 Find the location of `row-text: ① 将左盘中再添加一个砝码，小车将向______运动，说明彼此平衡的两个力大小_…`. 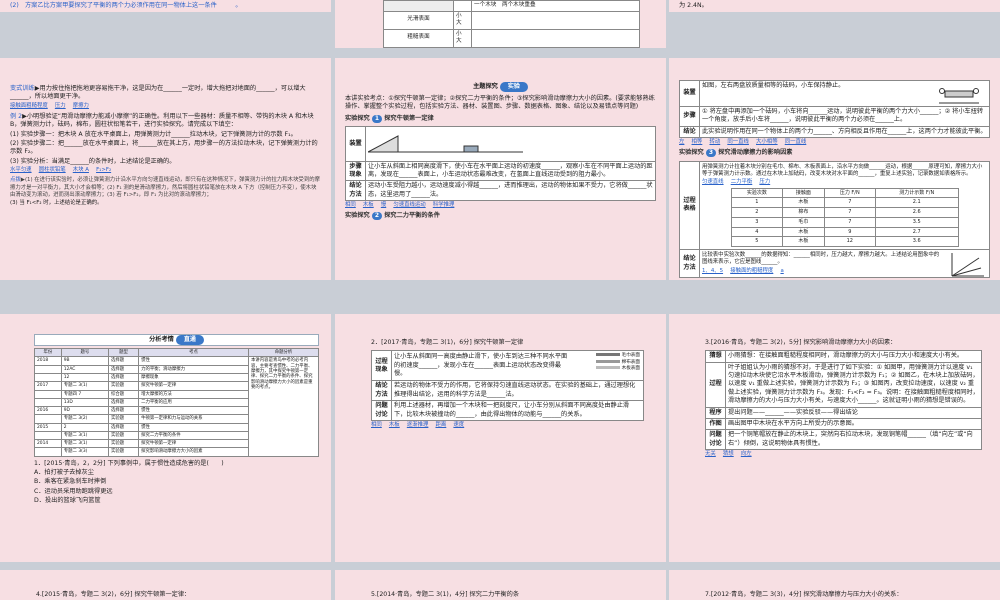

row-text: ① 将左盘中再添加一个砝码，小车将向______运动，说明彼此平衡的两个力大小_… is located at coordinates (844, 116).